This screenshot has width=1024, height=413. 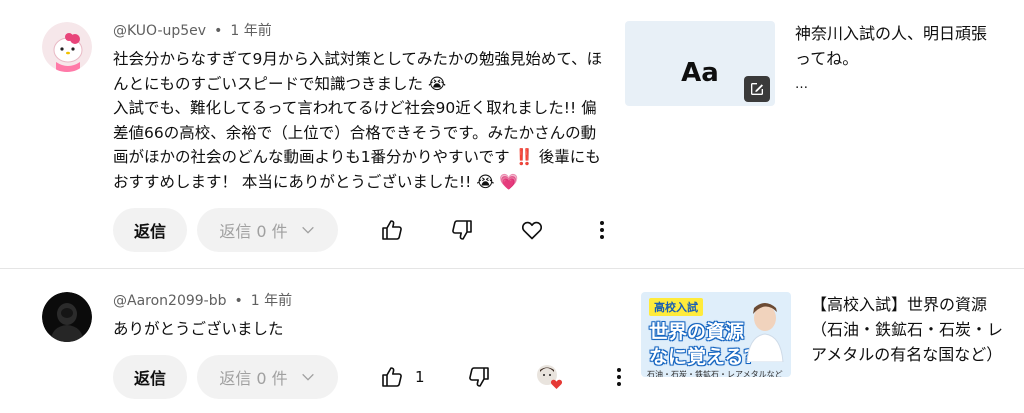 I want to click on comment-line: 画がほかの社会のどんな動画よりも1番分かりやすいです ‼️ 後輩にも, so click(x=357, y=157).